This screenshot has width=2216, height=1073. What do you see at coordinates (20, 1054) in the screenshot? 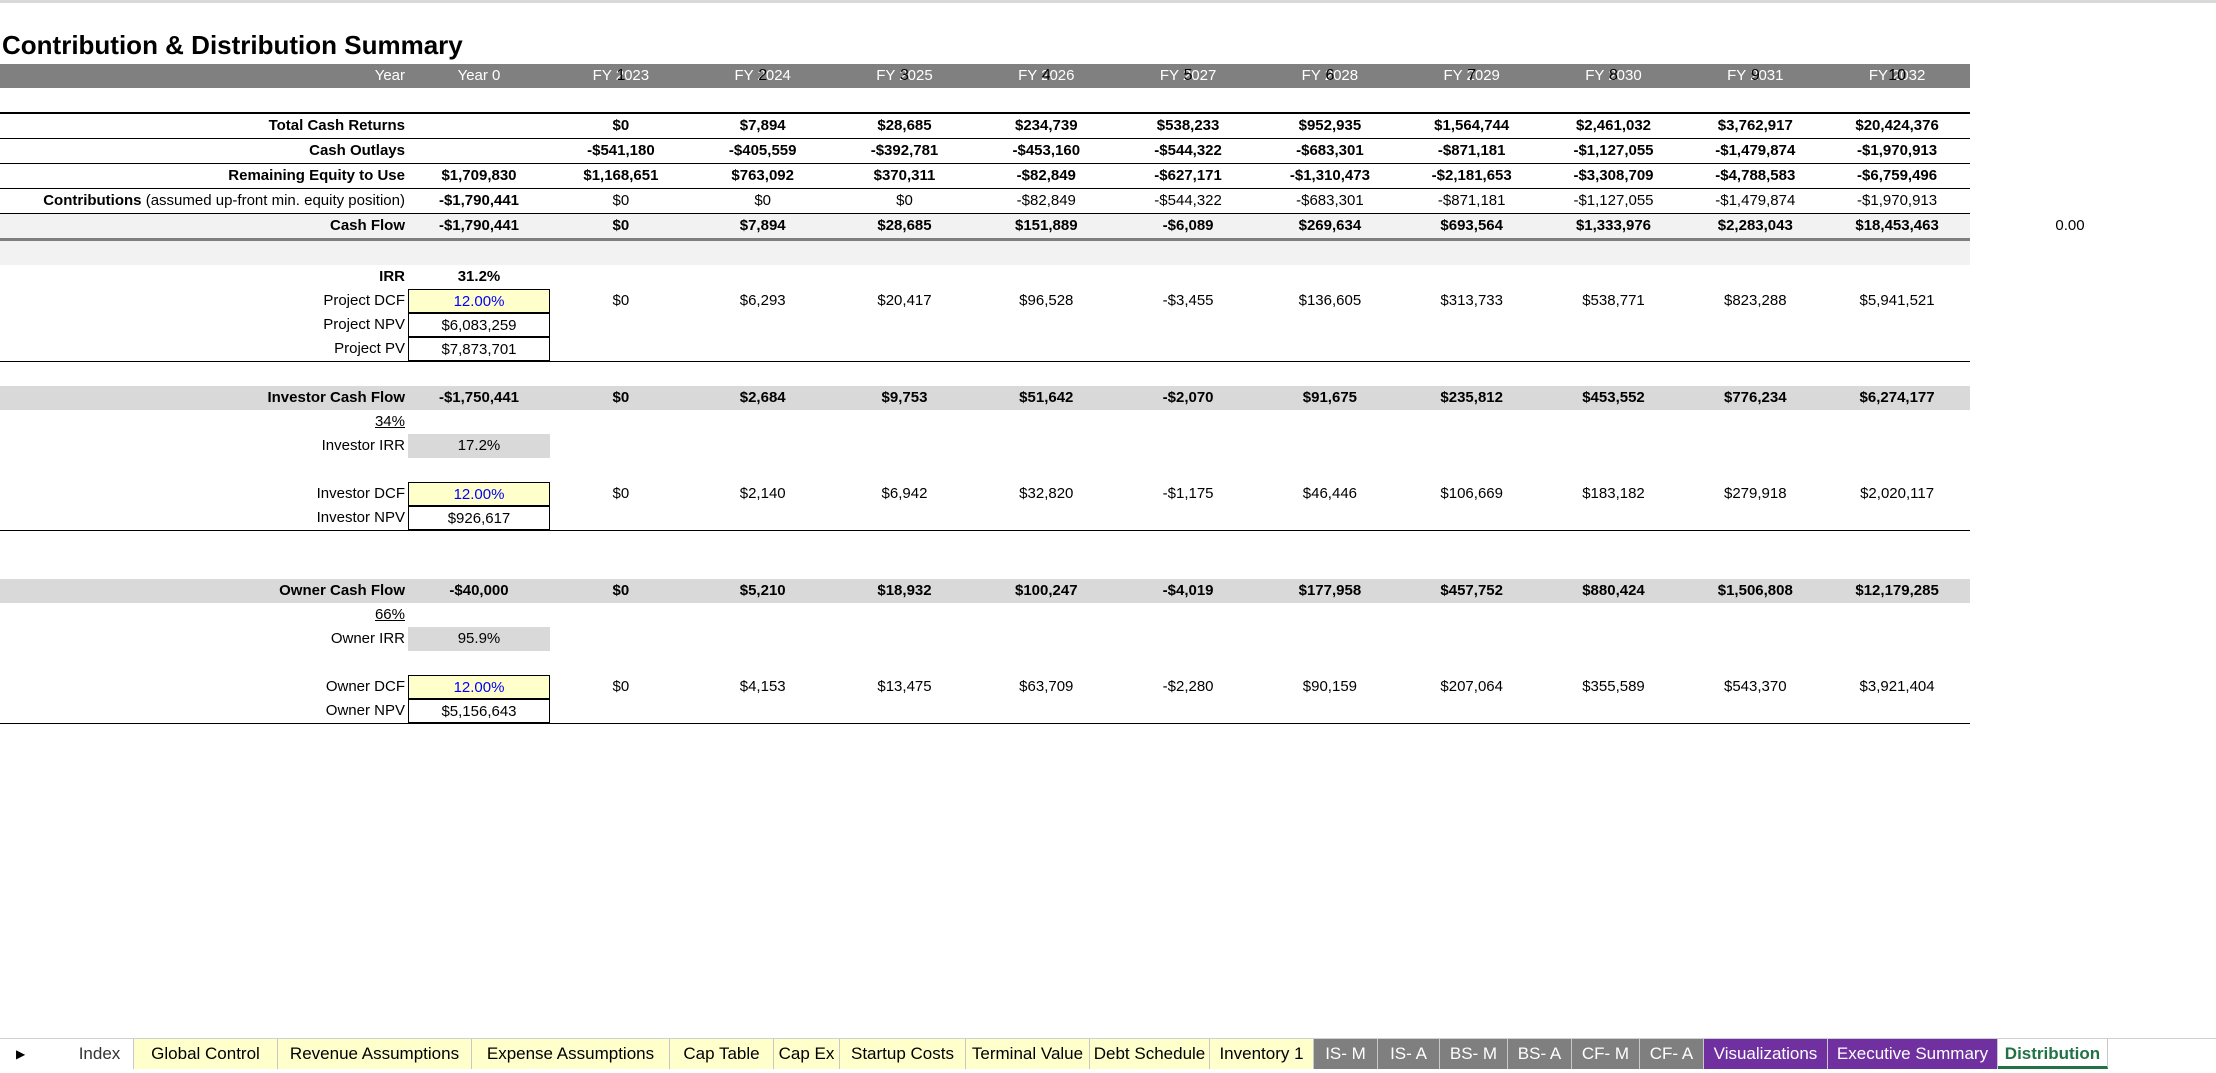
I see `scroll-tabs-right-icon: ▶` at bounding box center [20, 1054].